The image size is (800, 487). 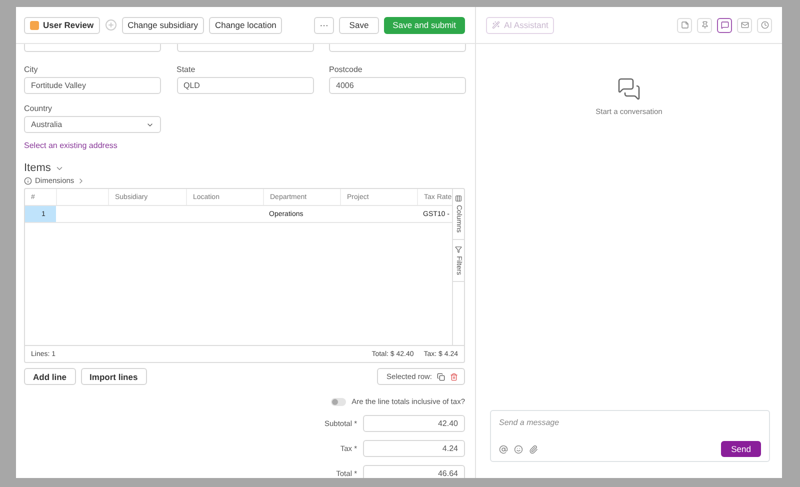 What do you see at coordinates (741, 449) in the screenshot?
I see `send-button: Send` at bounding box center [741, 449].